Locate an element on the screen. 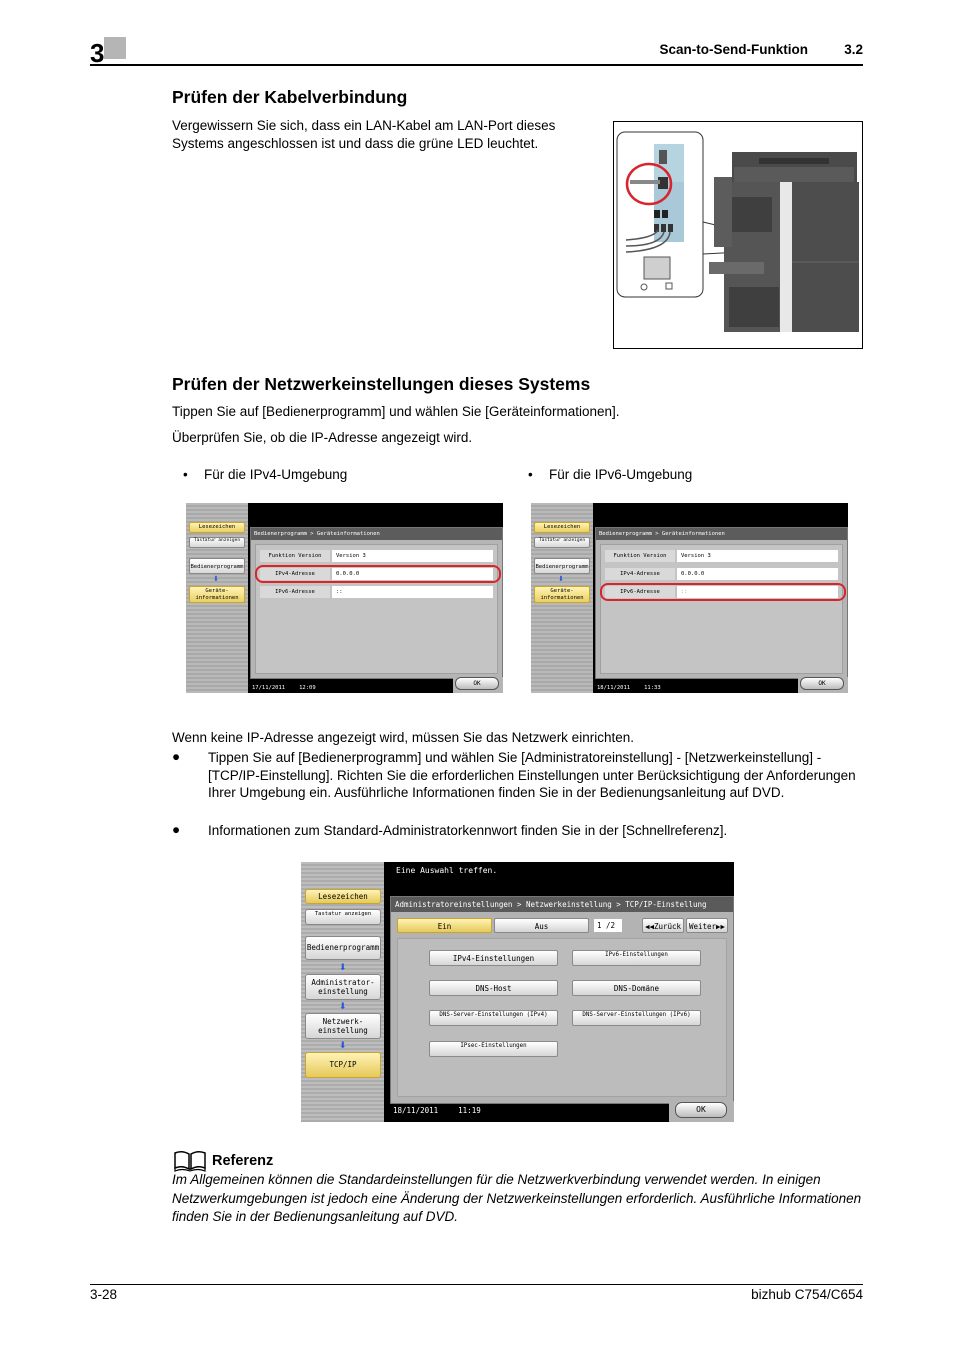 Image resolution: width=954 pixels, height=1350 pixels. panel-time: 12:09 is located at coordinates (307, 688).